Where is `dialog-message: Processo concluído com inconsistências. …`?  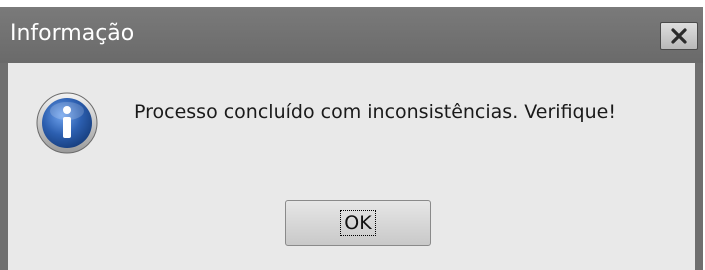
dialog-message: Processo concluído com inconsistências. … is located at coordinates (375, 112).